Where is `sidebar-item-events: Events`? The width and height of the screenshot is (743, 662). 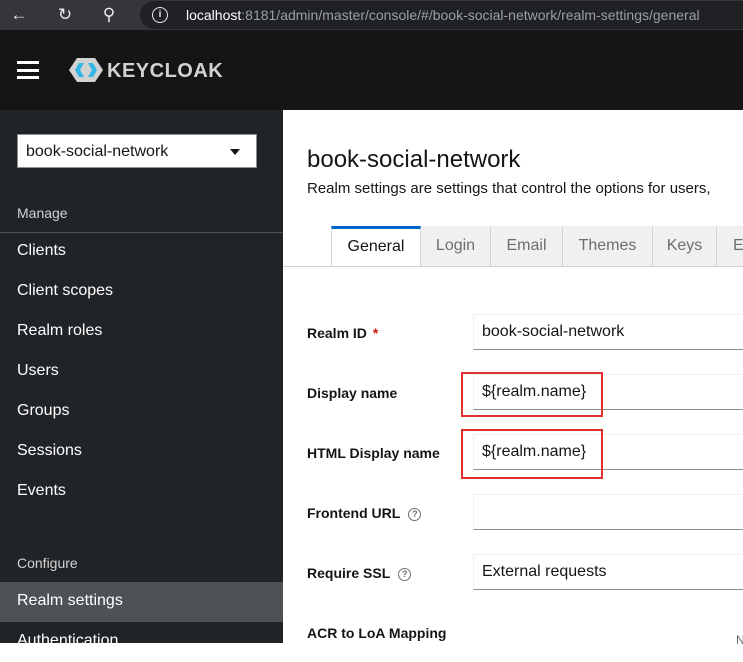 sidebar-item-events: Events is located at coordinates (141, 492).